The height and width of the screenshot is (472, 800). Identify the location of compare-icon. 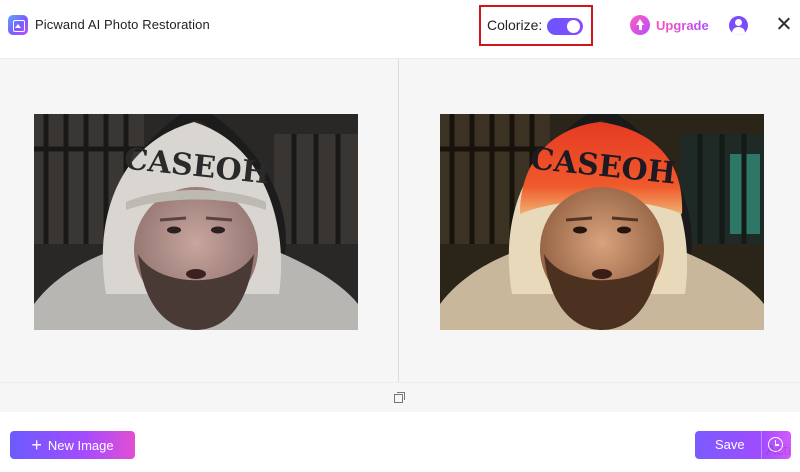
(399, 397).